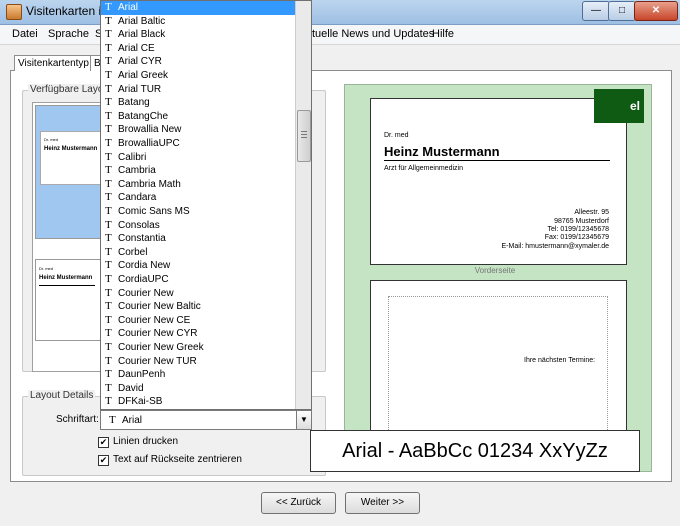 Image resolution: width=680 pixels, height=526 pixels. Describe the element at coordinates (303, 420) in the screenshot. I see `chevron-down-icon: ▼` at that location.